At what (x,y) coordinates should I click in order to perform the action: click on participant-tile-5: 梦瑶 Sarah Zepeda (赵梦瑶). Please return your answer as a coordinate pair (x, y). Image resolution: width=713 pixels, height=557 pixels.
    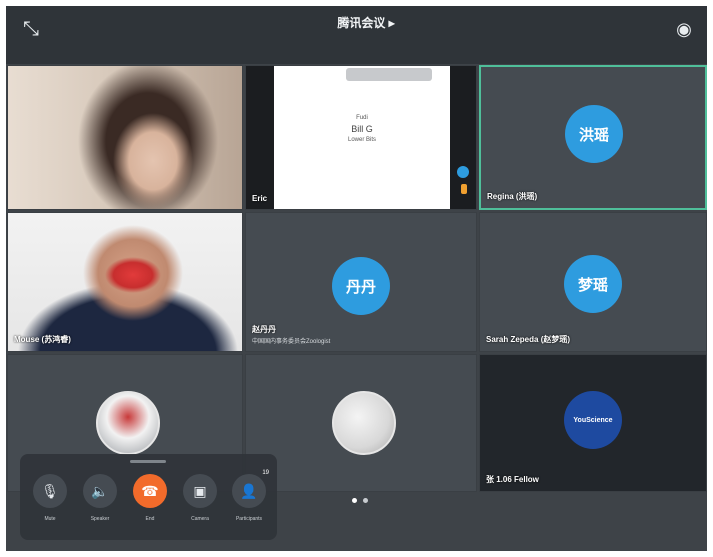
    Looking at the image, I should click on (593, 282).